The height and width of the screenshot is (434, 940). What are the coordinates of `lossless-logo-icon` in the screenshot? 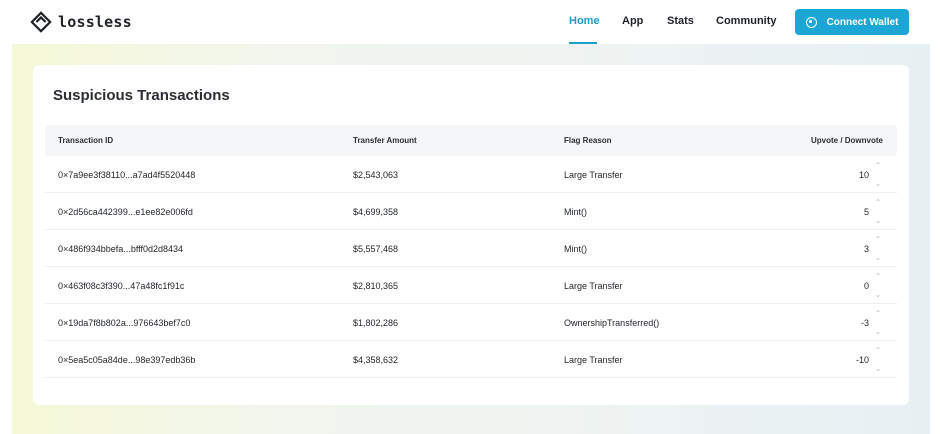 It's located at (41, 22).